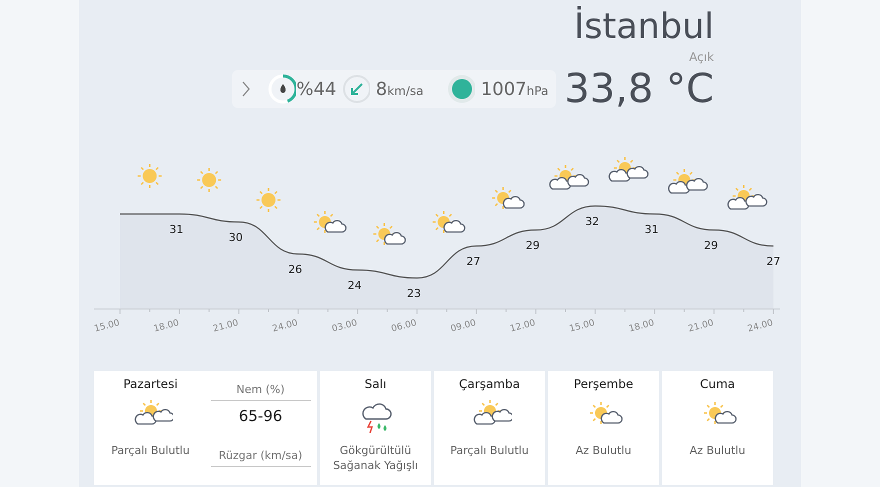 The width and height of the screenshot is (880, 487). Describe the element at coordinates (260, 455) in the screenshot. I see `detail-label: Rüzgar (km/sa)` at that location.